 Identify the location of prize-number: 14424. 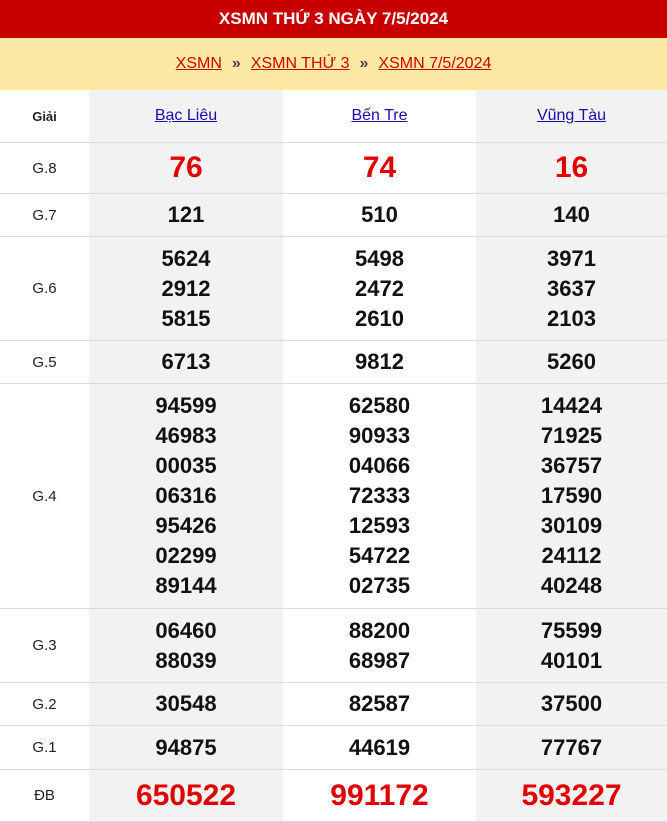
(571, 405).